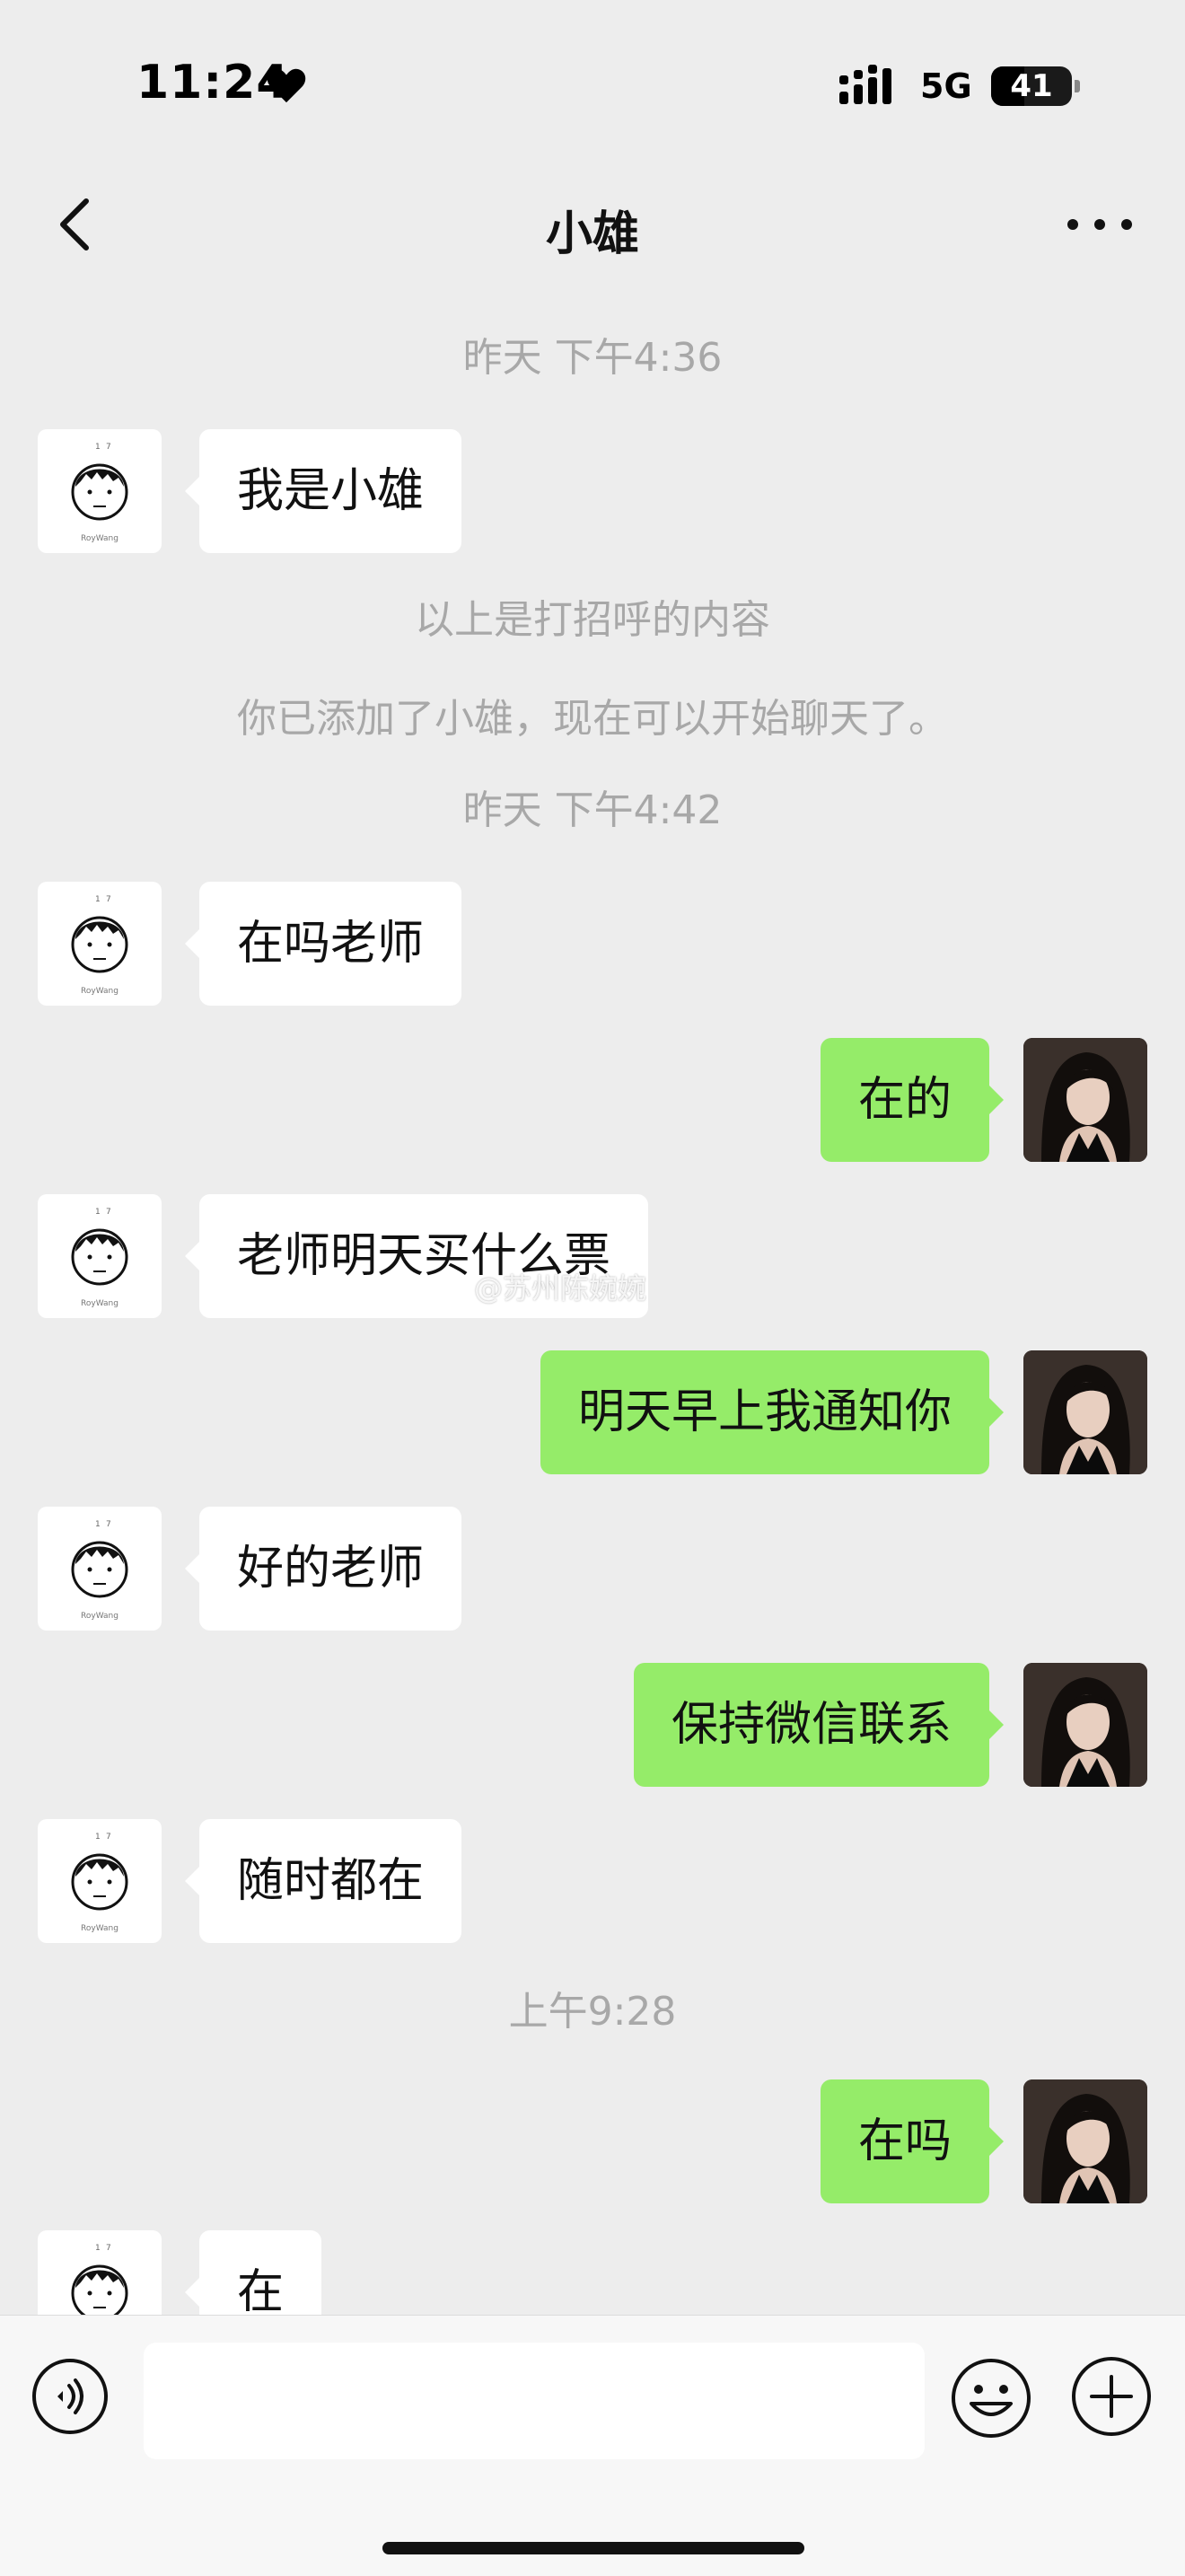 Image resolution: width=1185 pixels, height=2576 pixels. Describe the element at coordinates (819, 1725) in the screenshot. I see `message-bubble-outgoing: 保持微信联系` at that location.